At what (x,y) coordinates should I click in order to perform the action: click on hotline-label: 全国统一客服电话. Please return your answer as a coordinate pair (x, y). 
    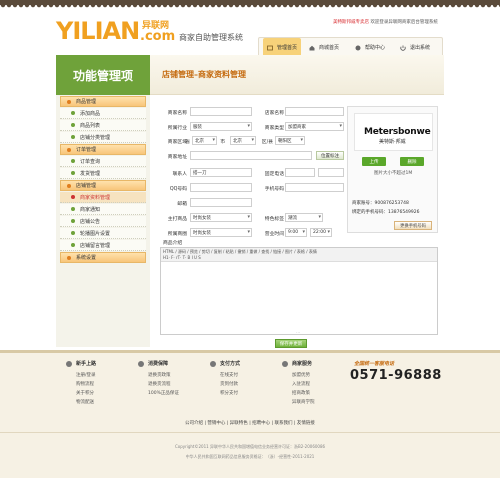
    Looking at the image, I should click on (374, 364).